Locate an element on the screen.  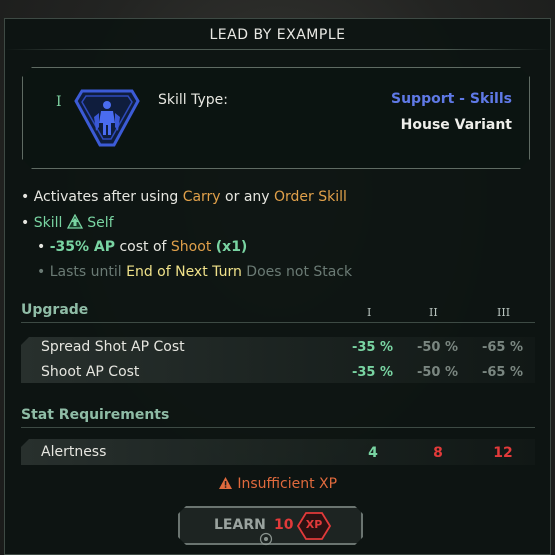
keyword-self: Self is located at coordinates (100, 223).